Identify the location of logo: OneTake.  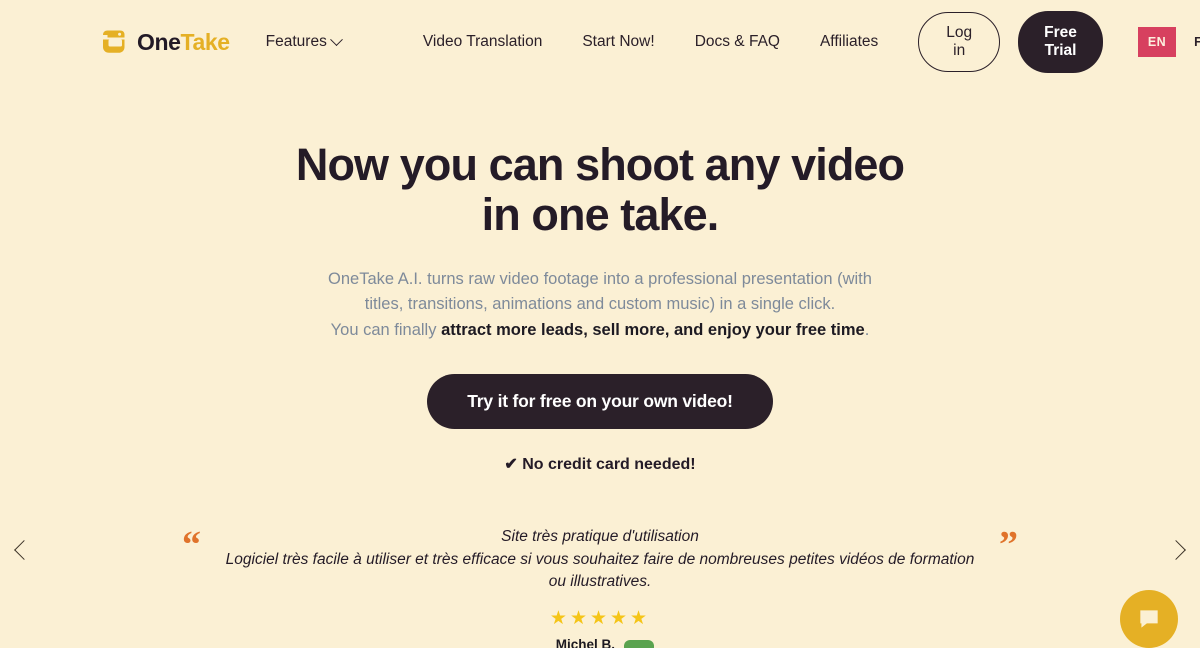
(165, 42).